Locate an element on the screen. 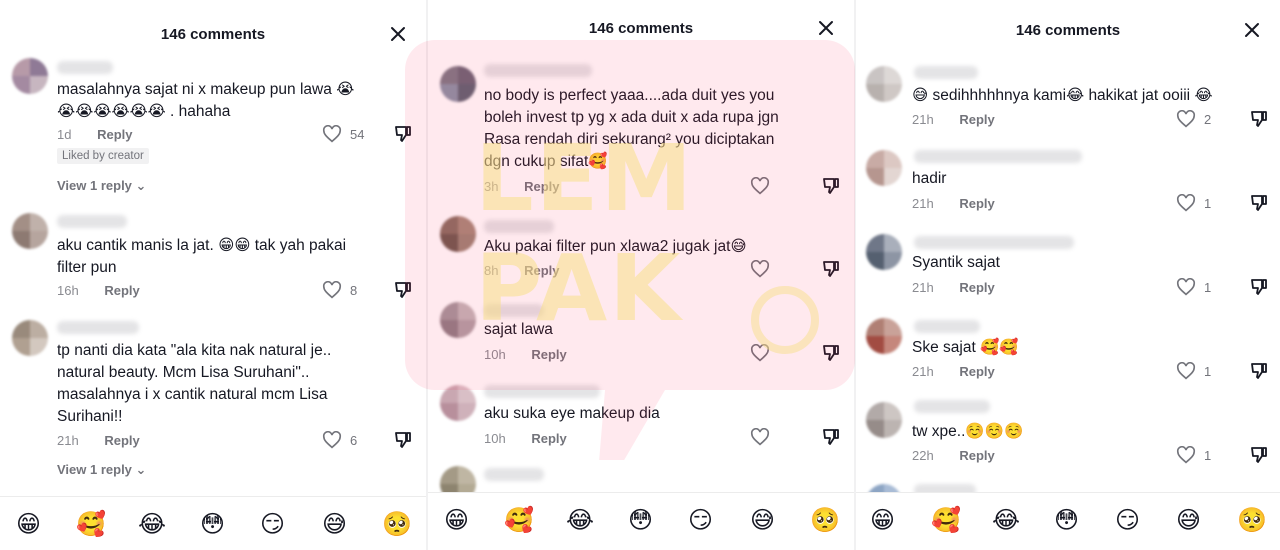 The height and width of the screenshot is (550, 1280). like-count: 2 is located at coordinates (1208, 119).